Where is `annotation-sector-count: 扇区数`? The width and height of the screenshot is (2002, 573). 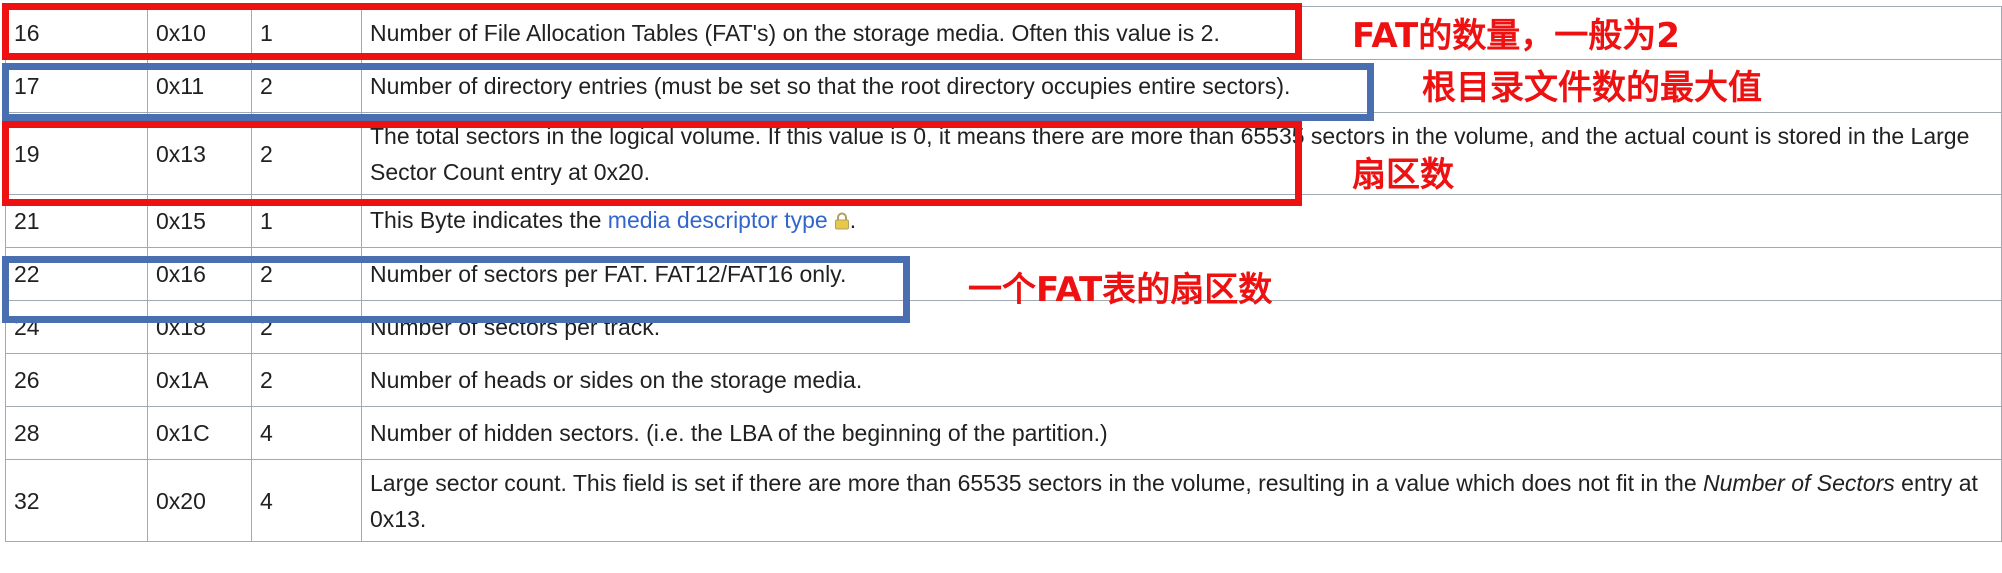 annotation-sector-count: 扇区数 is located at coordinates (1403, 175).